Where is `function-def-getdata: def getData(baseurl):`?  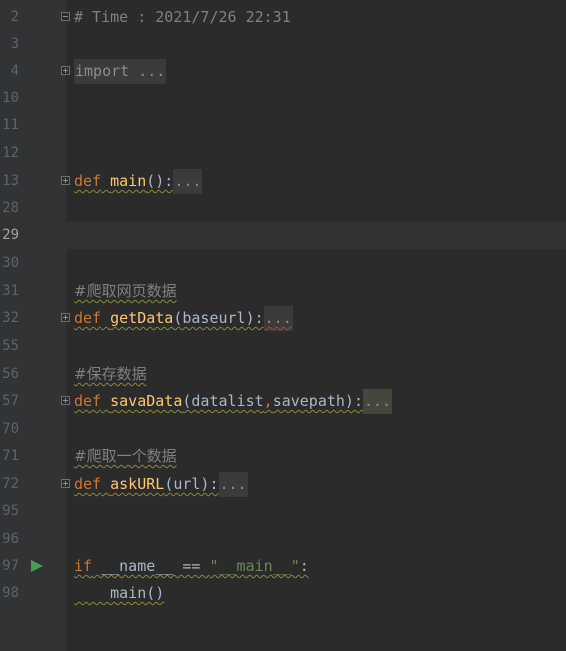
function-def-getdata: def getData(baseurl): is located at coordinates (169, 318).